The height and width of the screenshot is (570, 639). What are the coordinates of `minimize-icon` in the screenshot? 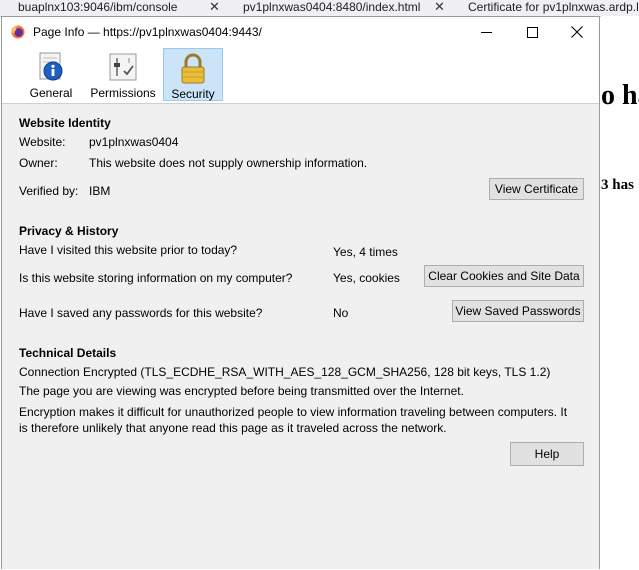 It's located at (486, 32).